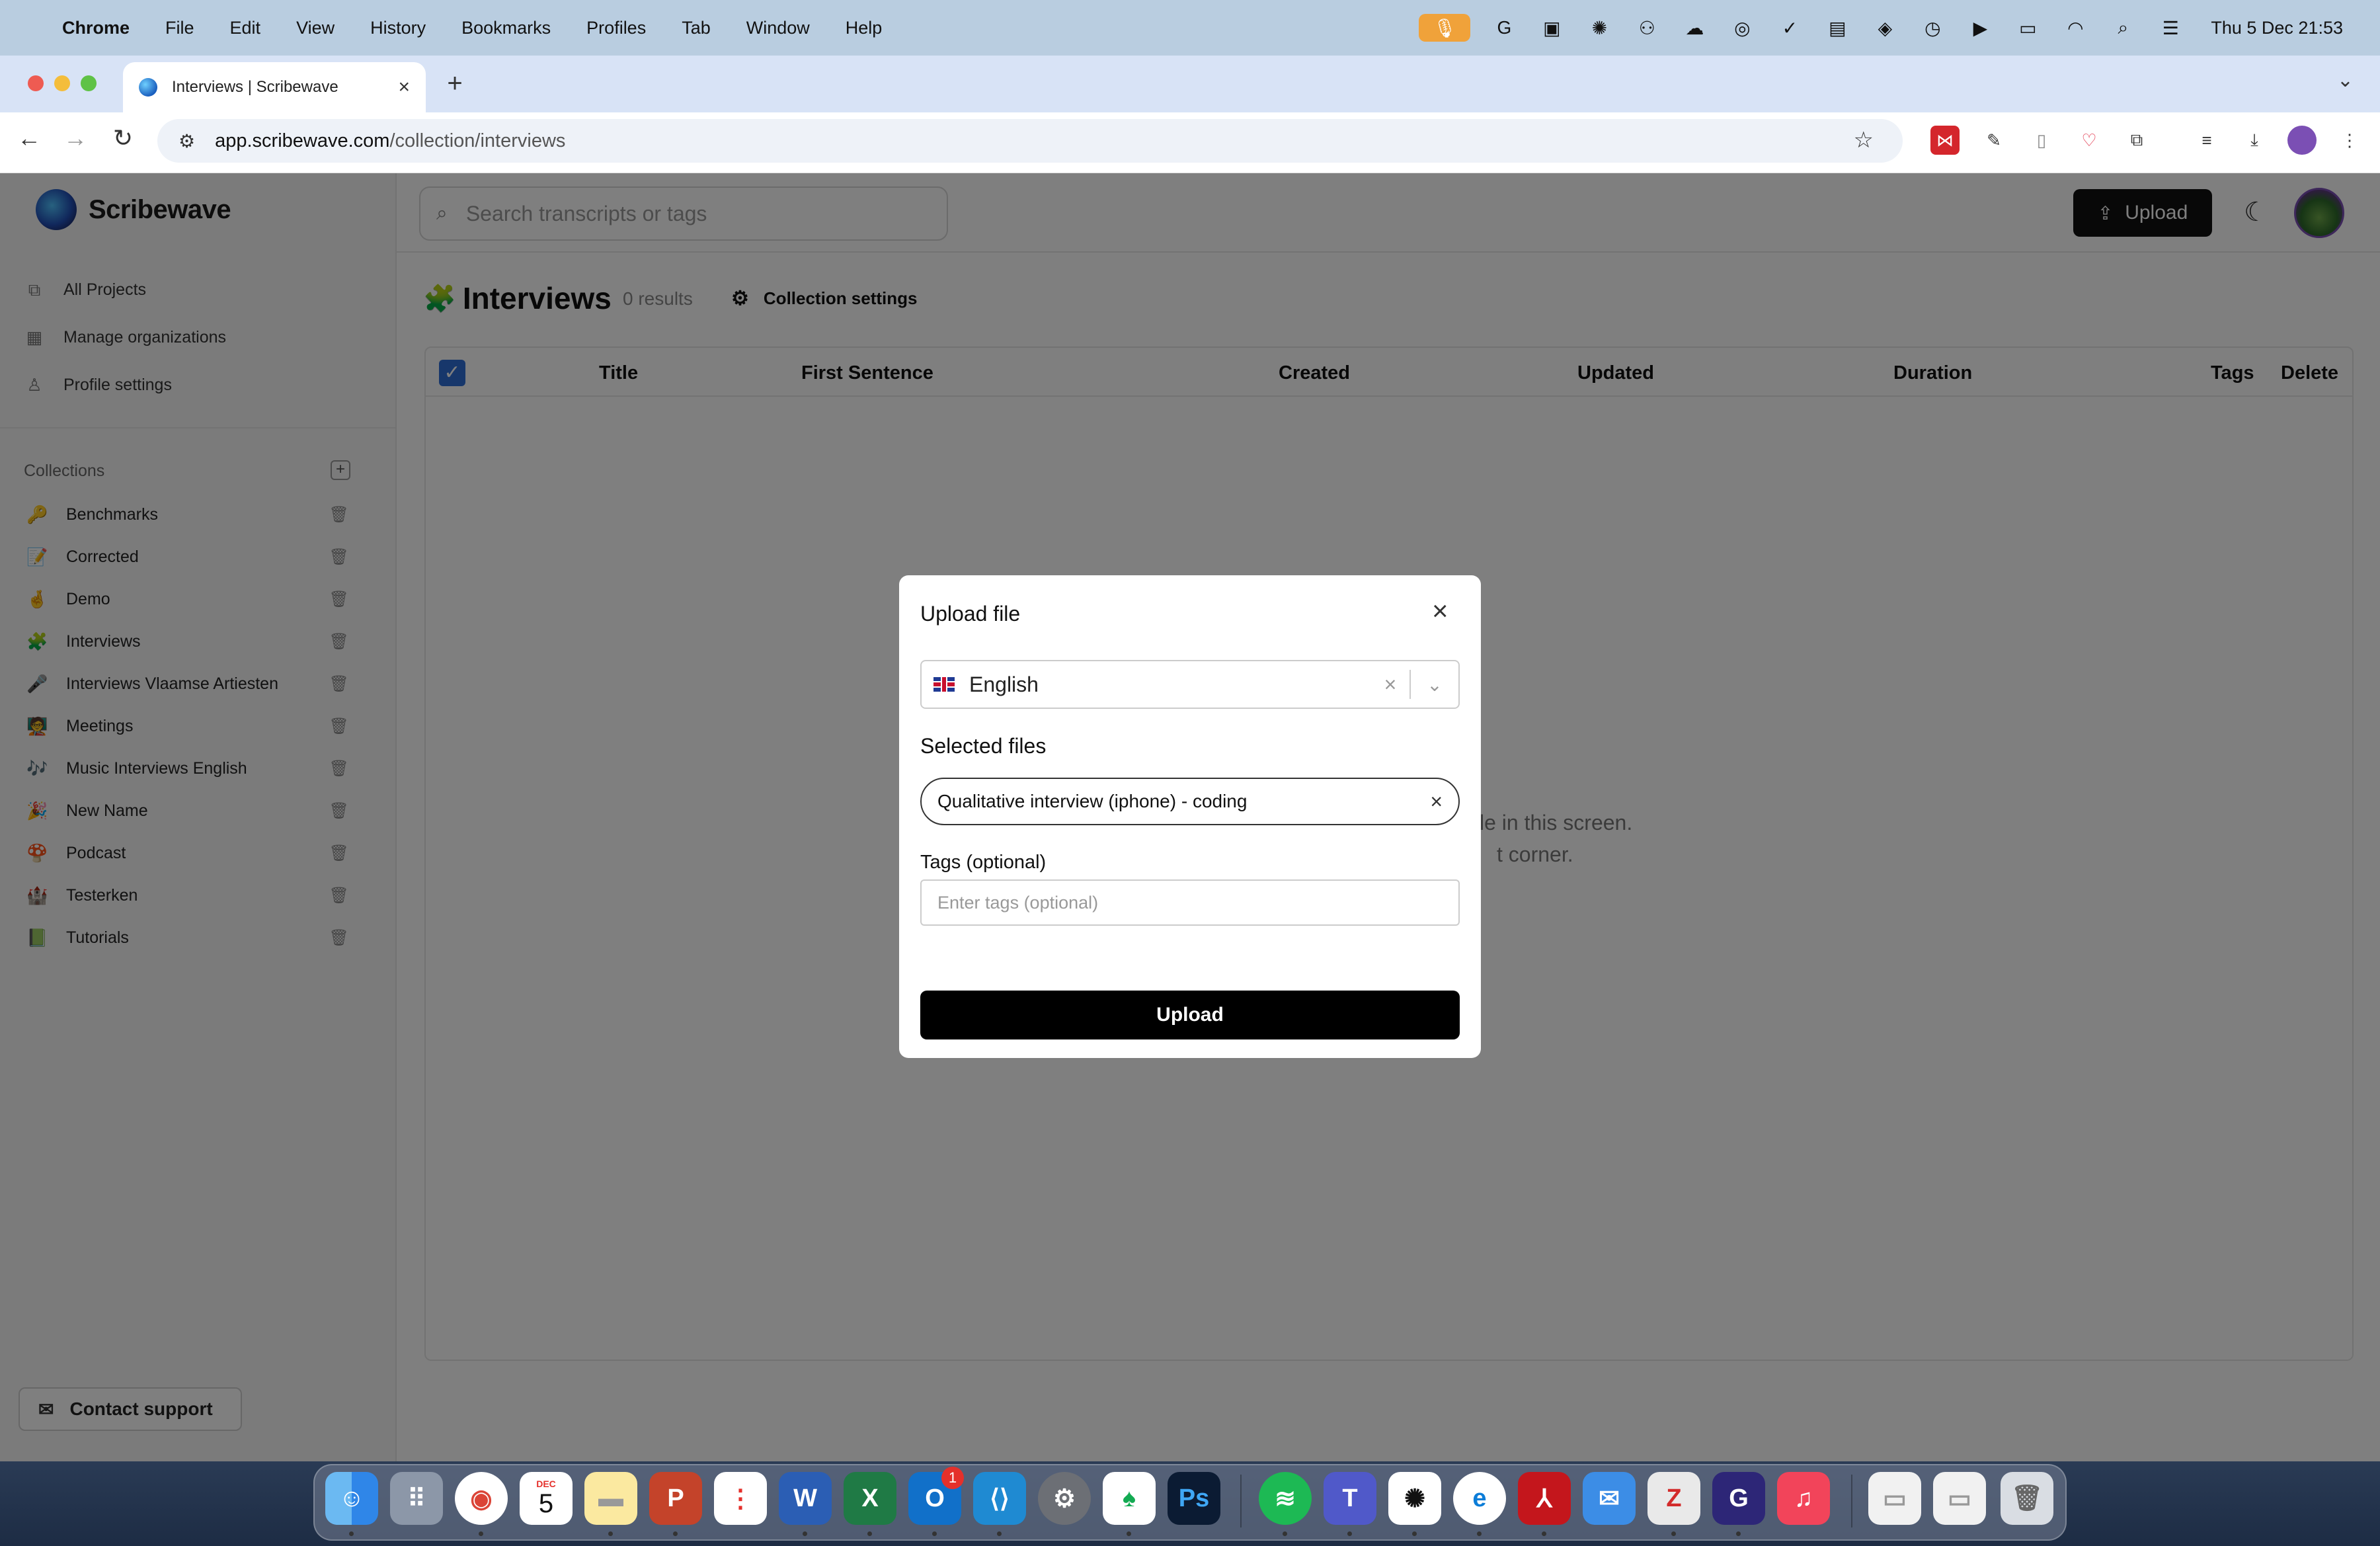 The height and width of the screenshot is (1546, 2380). Describe the element at coordinates (1190, 684) in the screenshot. I see `language-select: English × ⌄` at that location.